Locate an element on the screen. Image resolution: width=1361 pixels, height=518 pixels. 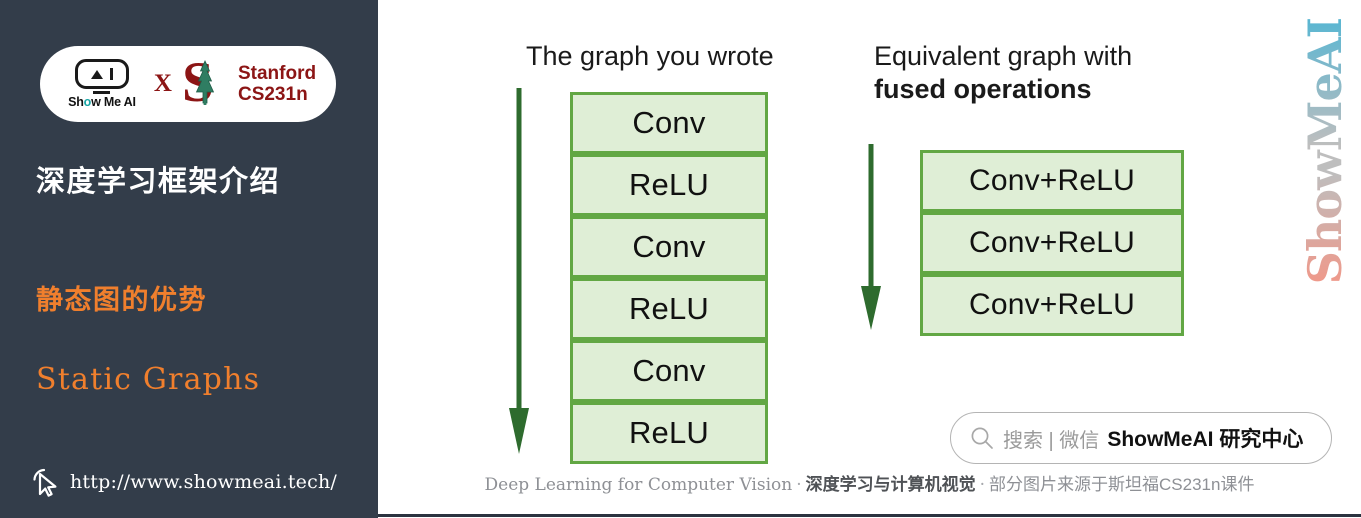
op-box-relu-1: ReLU is located at coordinates (669, 185).